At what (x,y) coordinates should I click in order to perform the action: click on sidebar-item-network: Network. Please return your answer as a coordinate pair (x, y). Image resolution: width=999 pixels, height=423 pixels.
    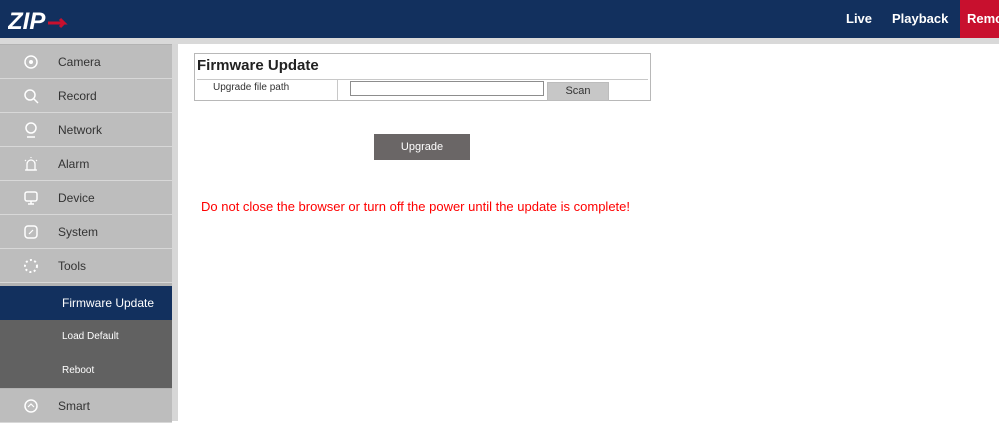
    Looking at the image, I should click on (86, 130).